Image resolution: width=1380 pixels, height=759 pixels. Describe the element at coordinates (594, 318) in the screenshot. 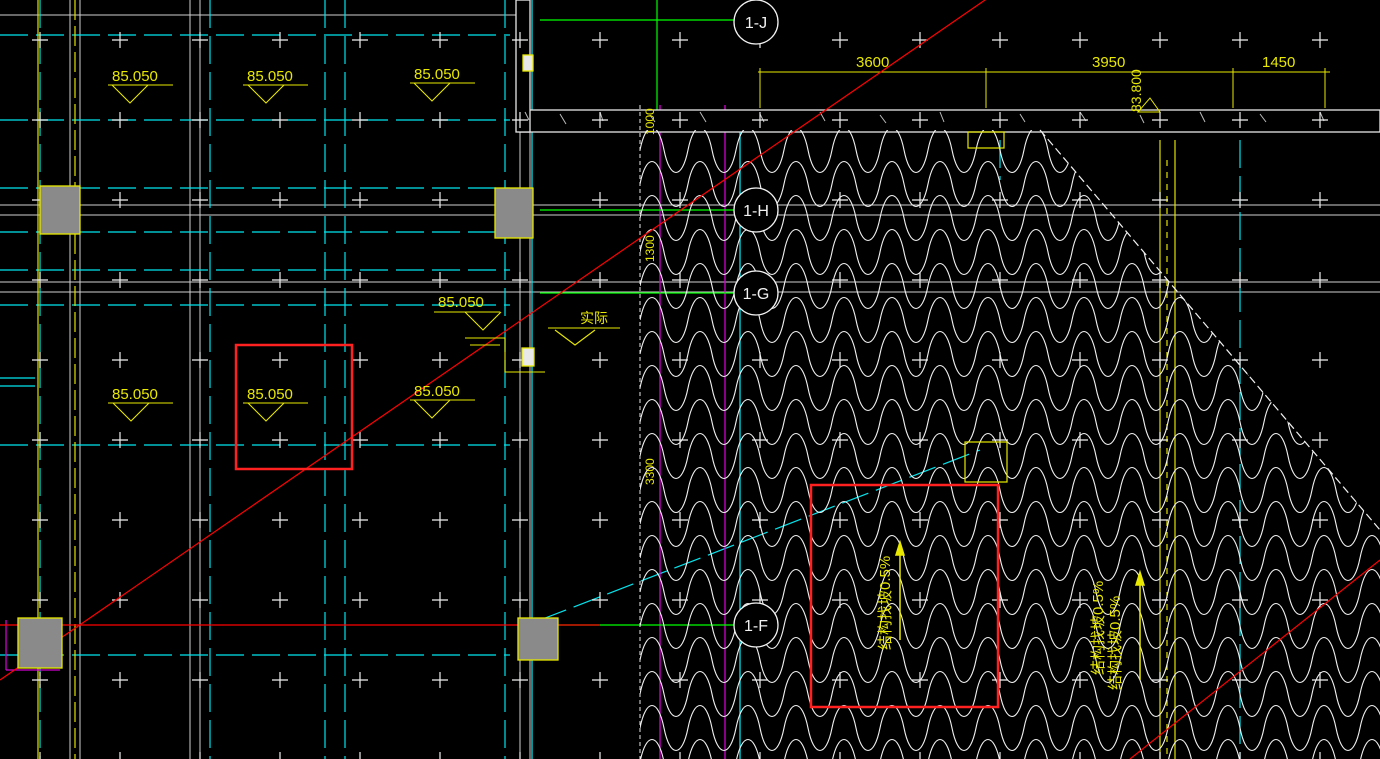

I see `tag-text: 实际` at that location.